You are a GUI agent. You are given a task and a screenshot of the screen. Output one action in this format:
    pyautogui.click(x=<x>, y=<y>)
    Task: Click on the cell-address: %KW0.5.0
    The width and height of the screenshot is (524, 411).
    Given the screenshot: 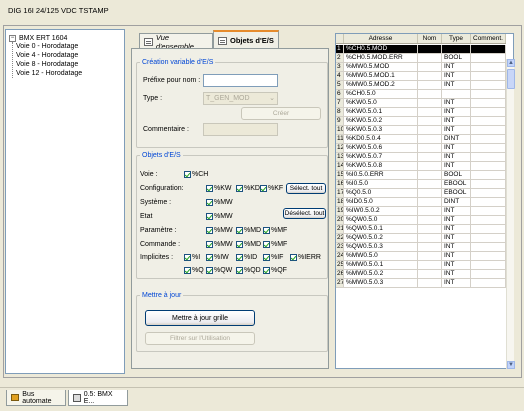 What is the action you would take?
    pyautogui.click(x=381, y=103)
    